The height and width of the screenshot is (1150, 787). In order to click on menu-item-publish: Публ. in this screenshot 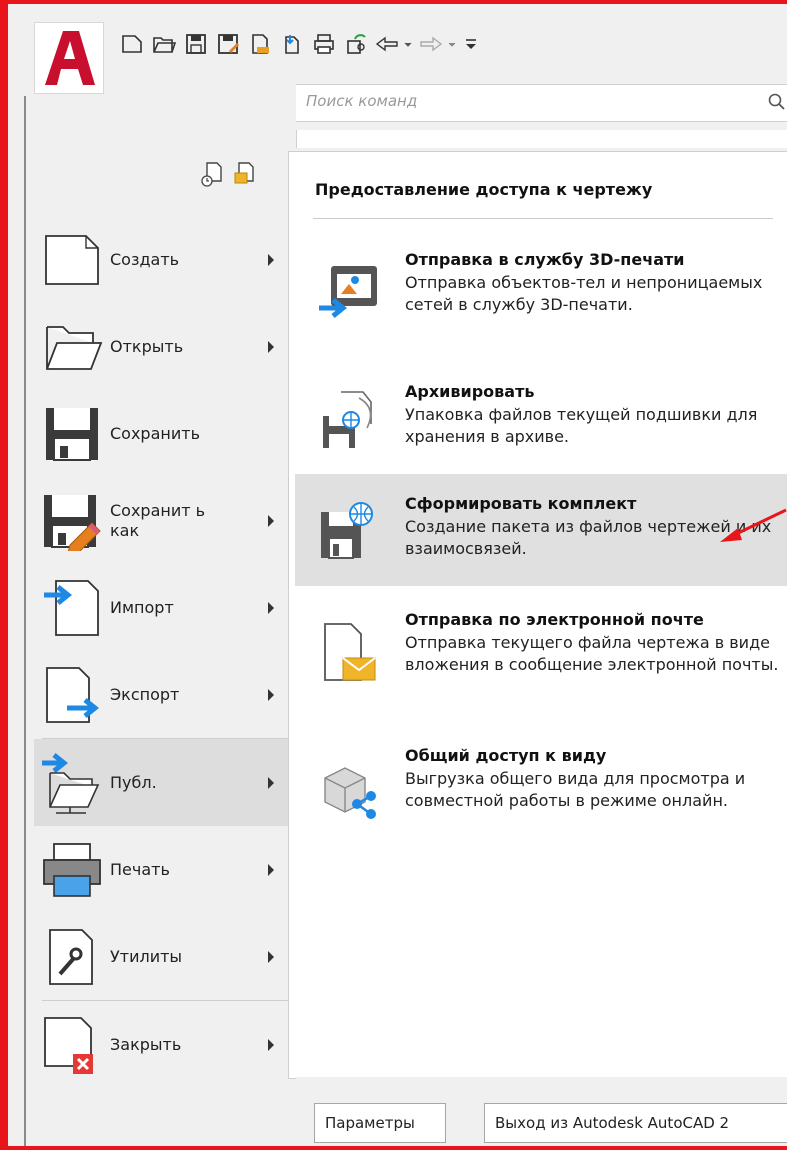, I will do `click(165, 782)`.